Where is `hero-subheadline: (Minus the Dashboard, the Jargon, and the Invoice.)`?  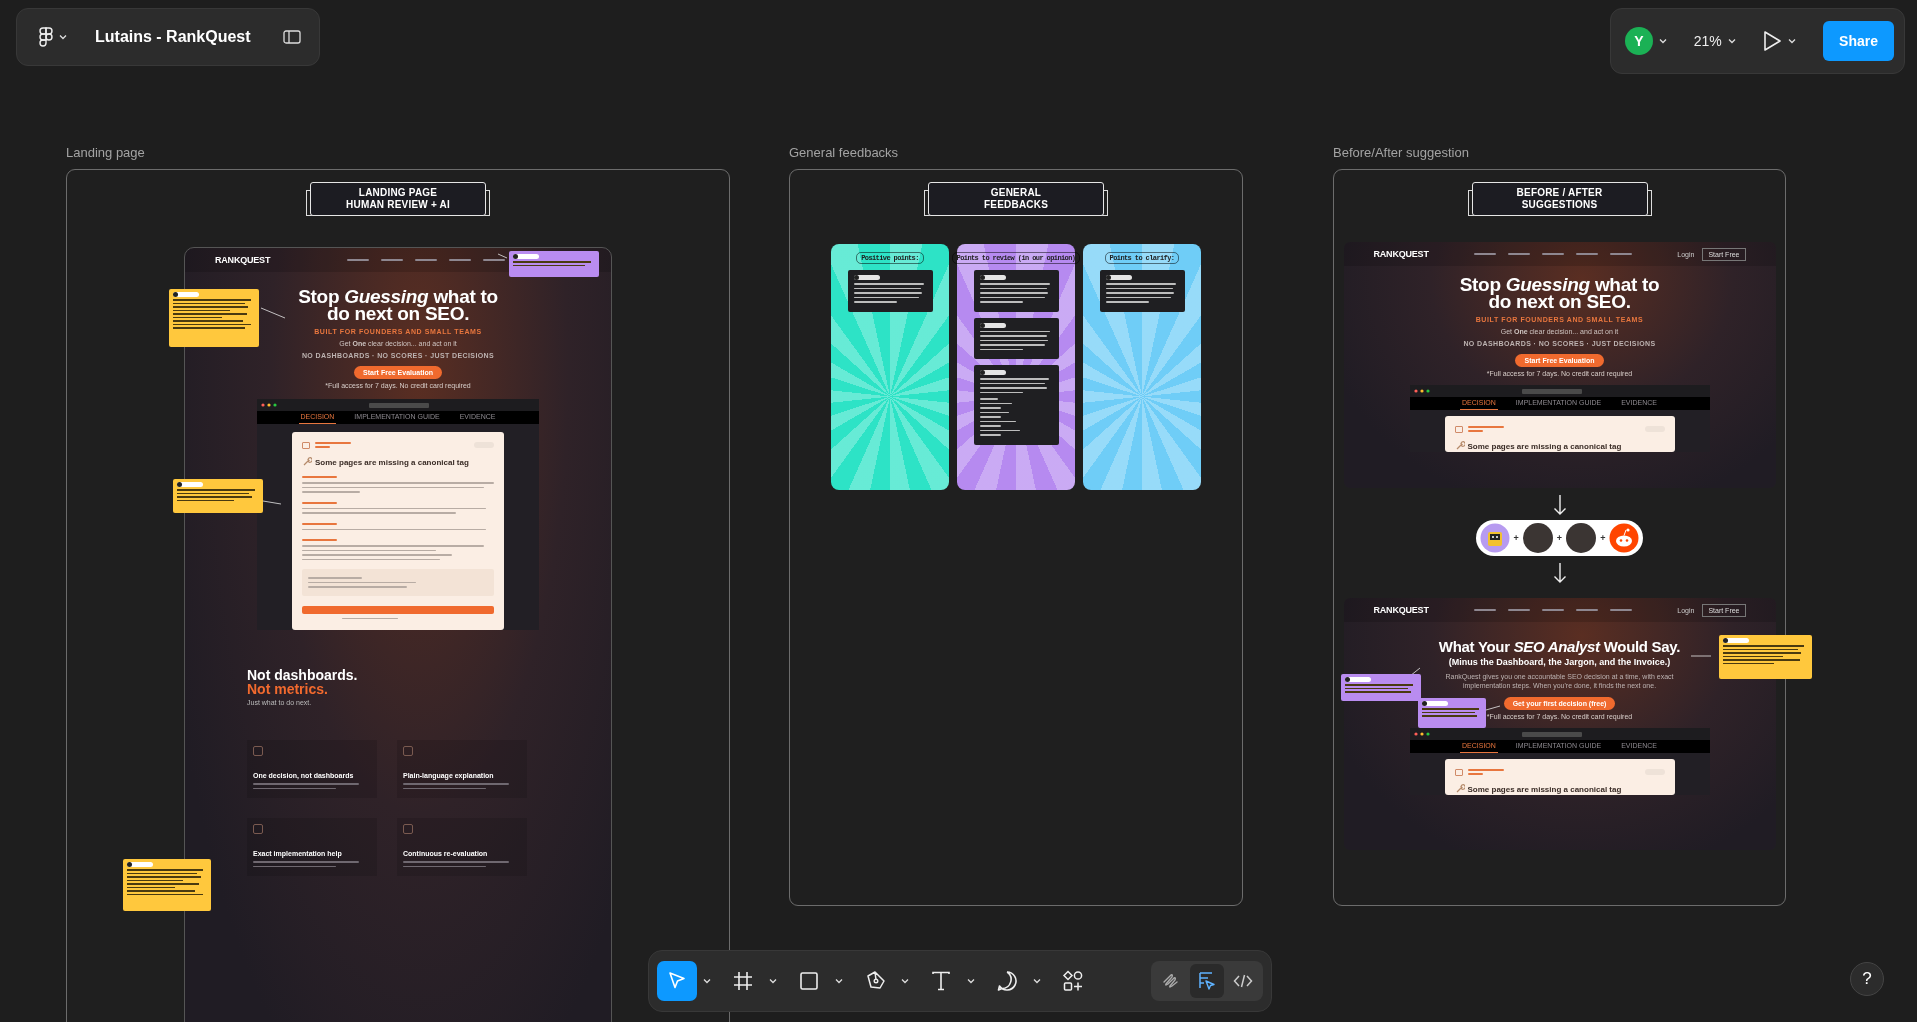
hero-subheadline: (Minus the Dashboard, the Jargon, and the Invoice.) is located at coordinates (1559, 662).